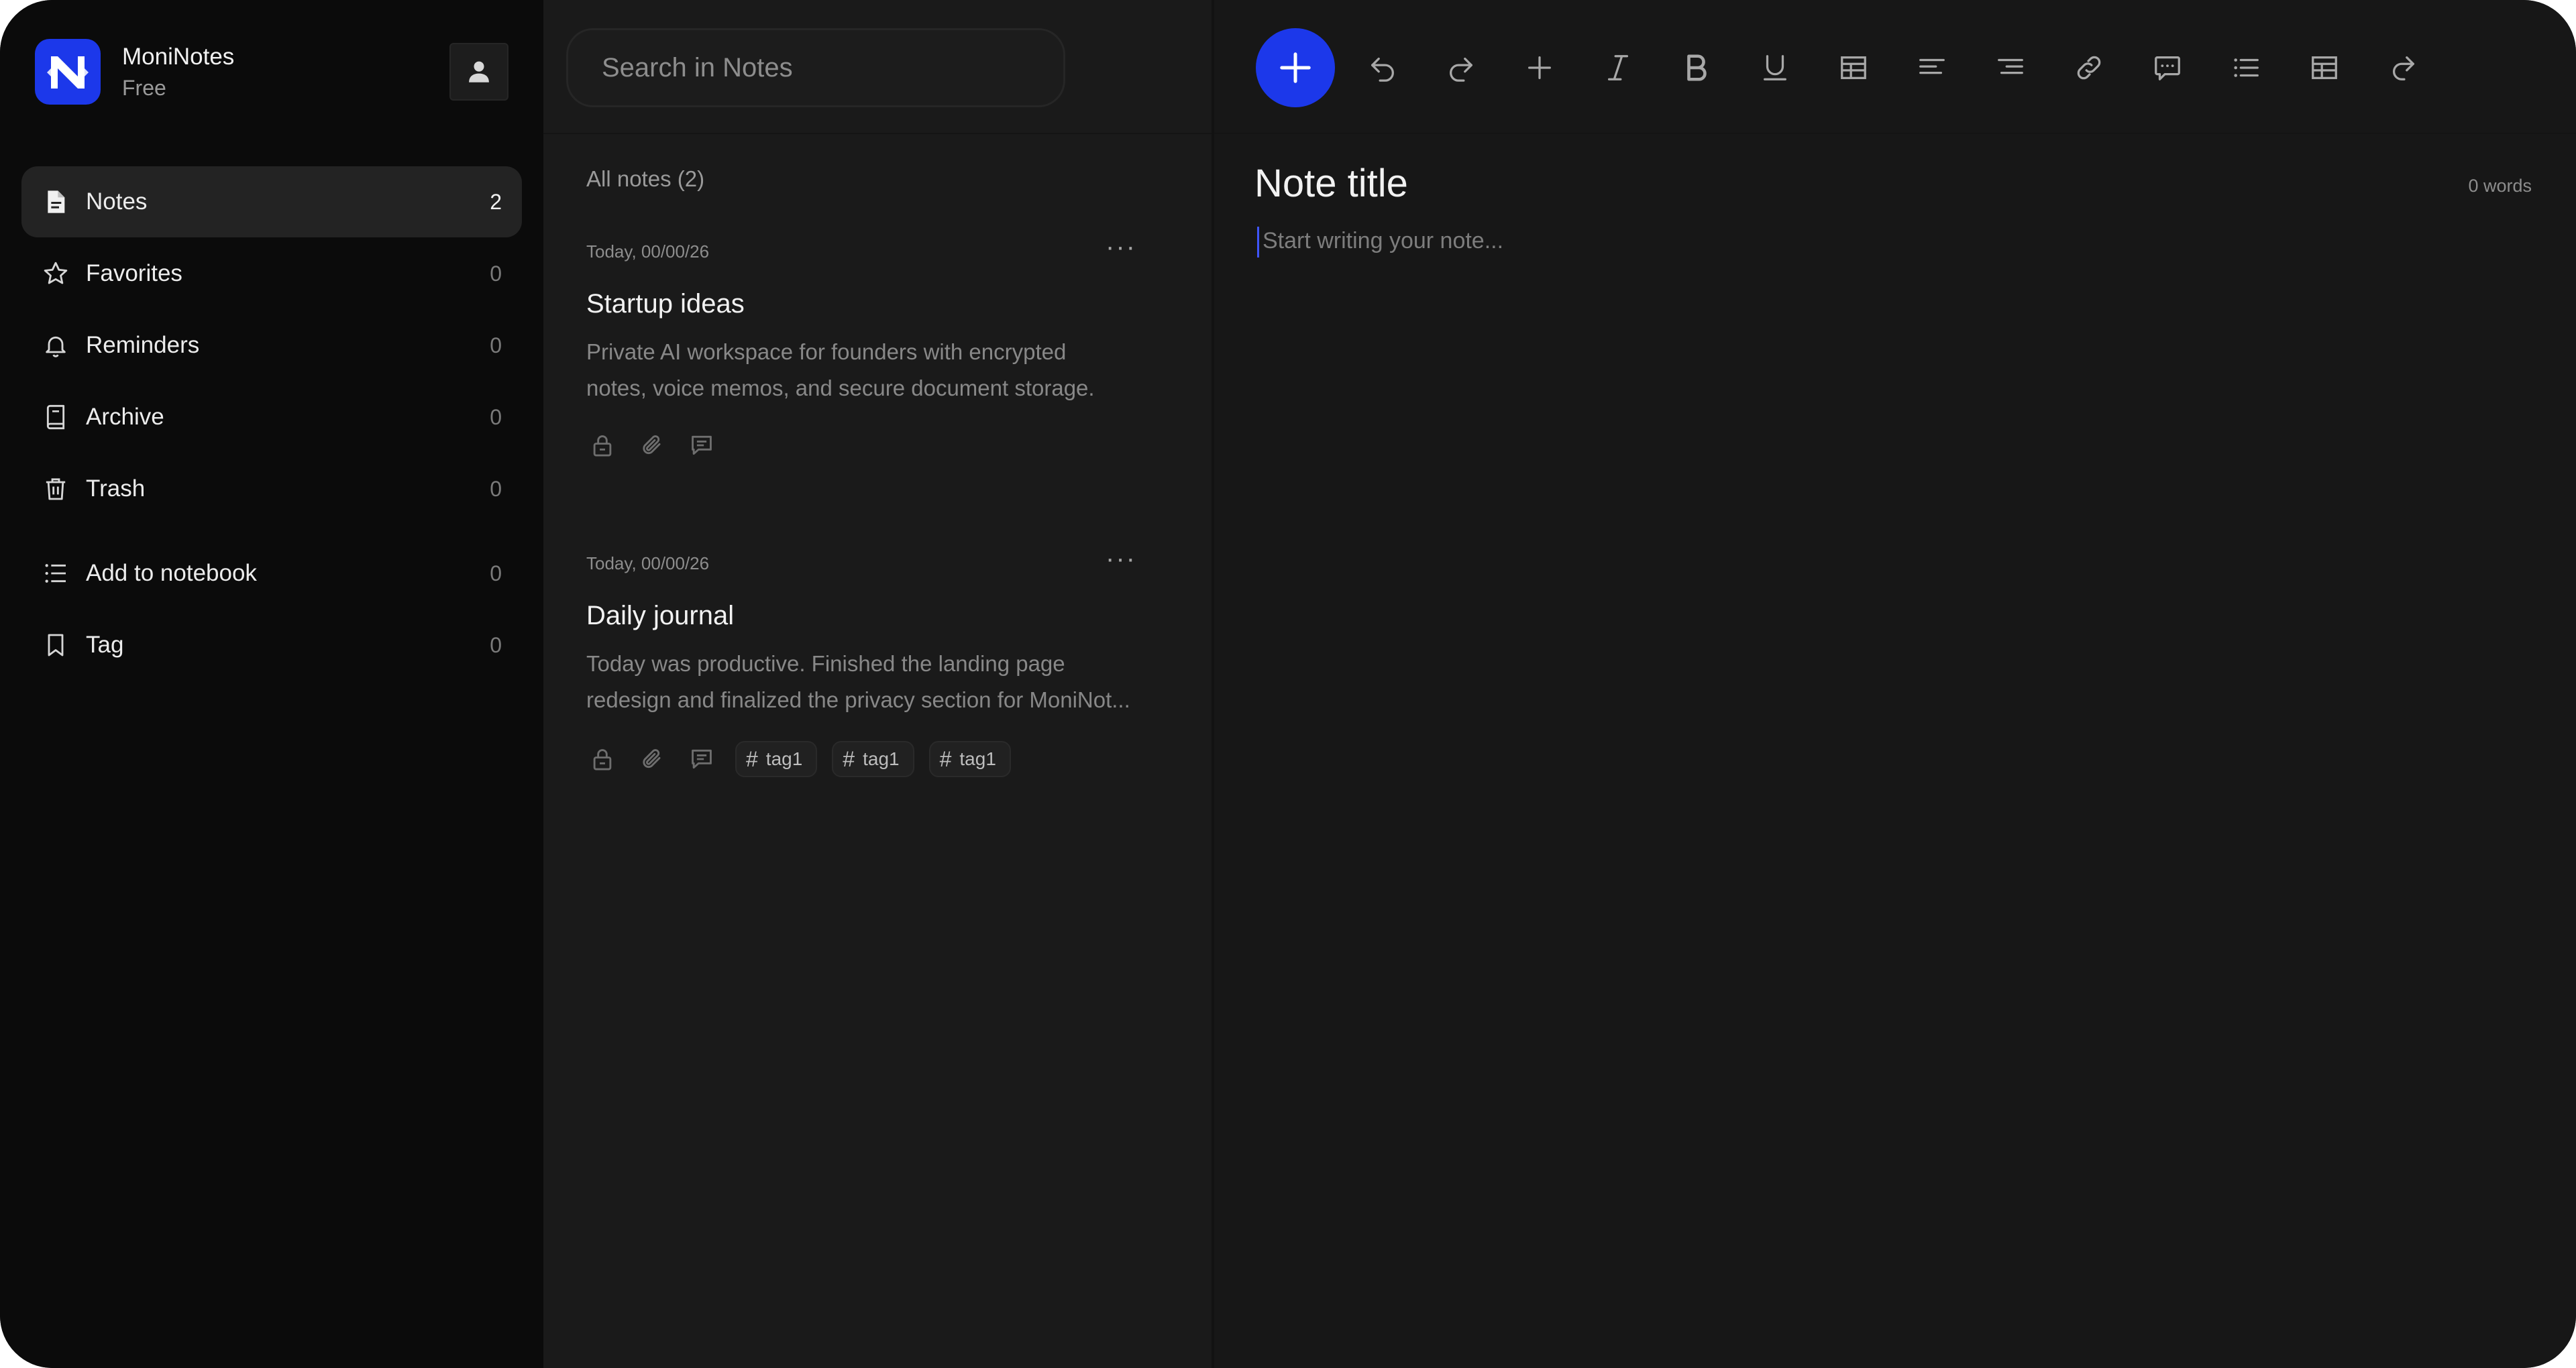 The width and height of the screenshot is (2576, 1368). I want to click on word-count: 0 words, so click(2500, 186).